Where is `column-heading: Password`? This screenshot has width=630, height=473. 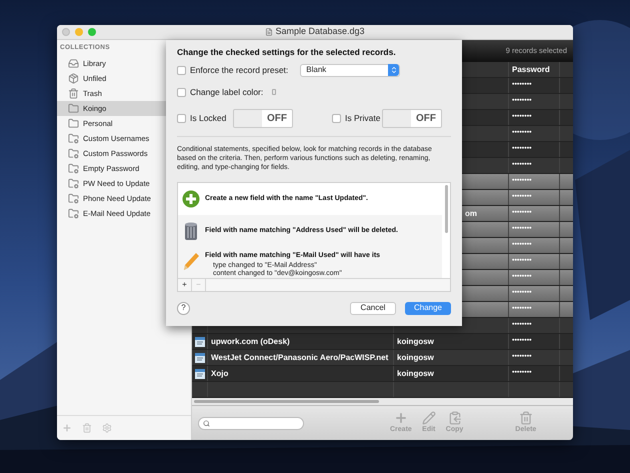
column-heading: Password is located at coordinates (534, 69).